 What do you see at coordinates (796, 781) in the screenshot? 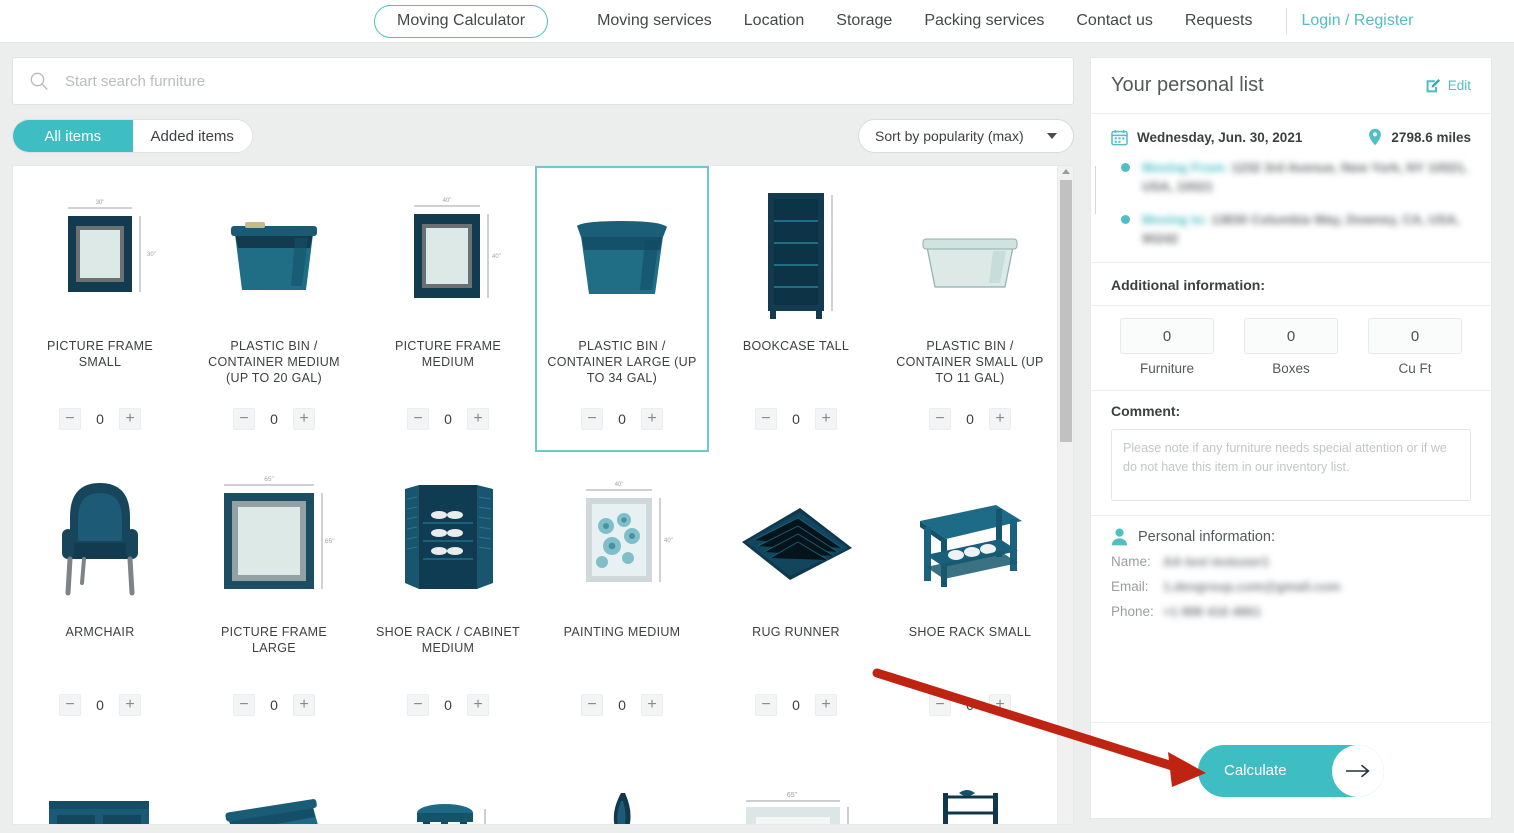
I see `item-card: 65"` at bounding box center [796, 781].